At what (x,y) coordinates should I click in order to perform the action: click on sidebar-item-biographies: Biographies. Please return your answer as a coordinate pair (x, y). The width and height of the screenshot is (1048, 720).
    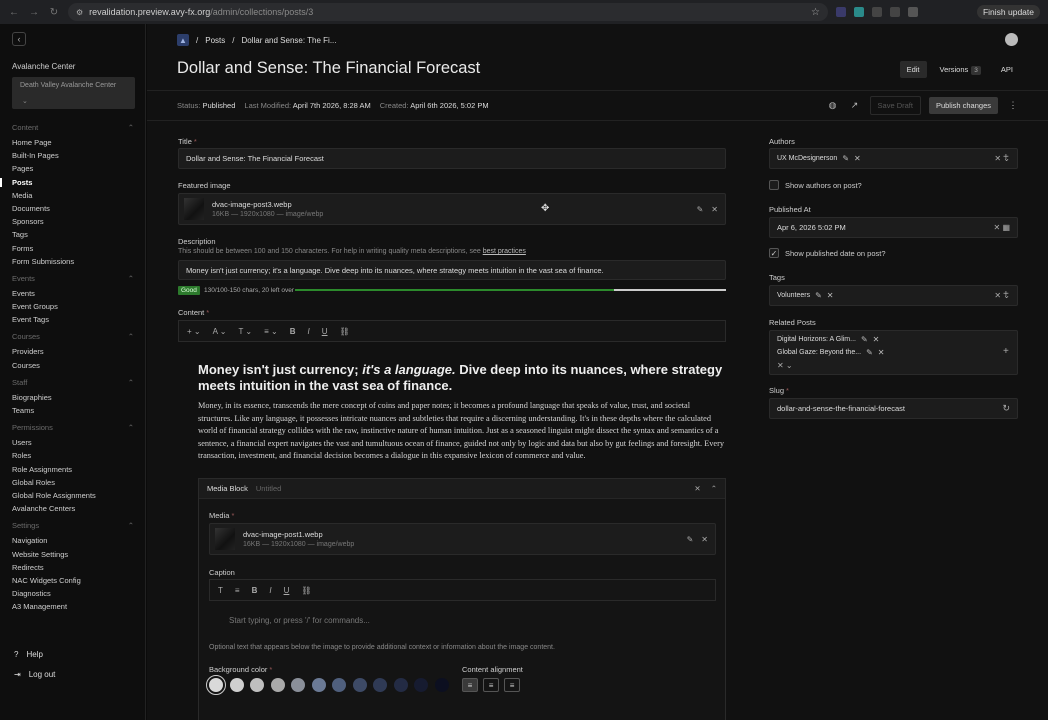
    Looking at the image, I should click on (78, 397).